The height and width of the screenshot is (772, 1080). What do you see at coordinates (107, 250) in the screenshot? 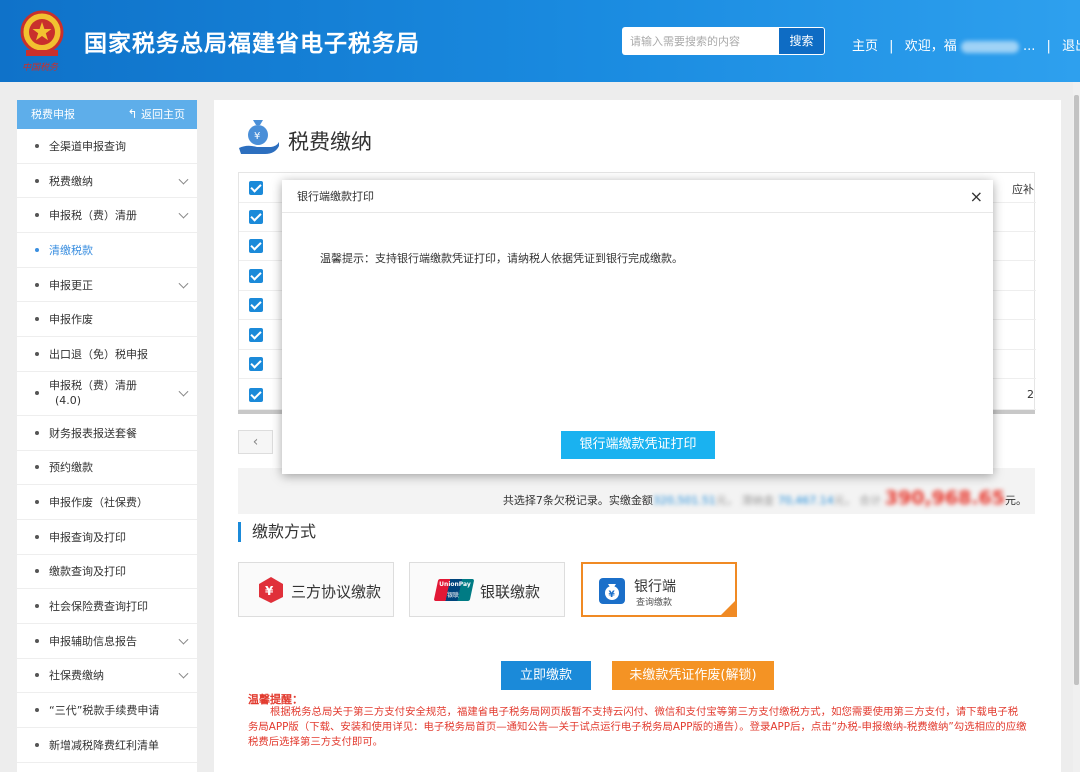
I see `sidebar-item: 清缴税款` at bounding box center [107, 250].